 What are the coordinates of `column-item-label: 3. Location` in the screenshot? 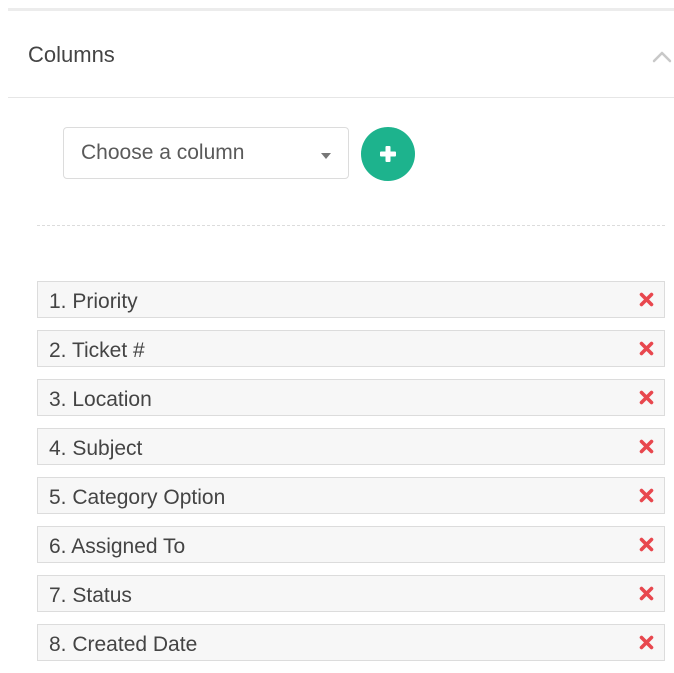 It's located at (100, 399).